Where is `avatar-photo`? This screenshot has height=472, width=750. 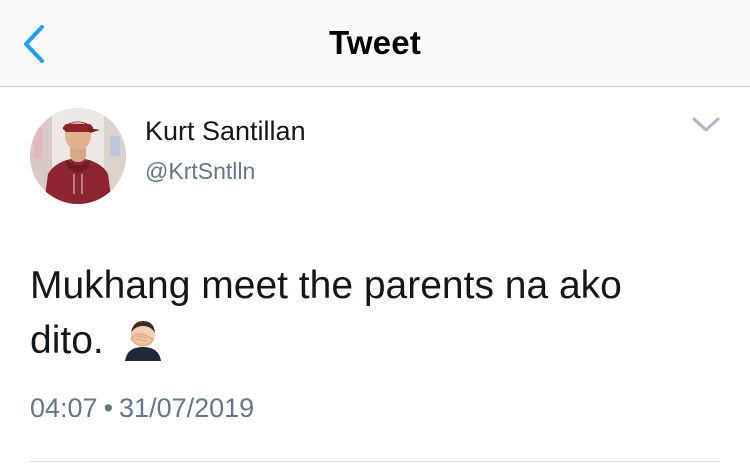 avatar-photo is located at coordinates (78, 156).